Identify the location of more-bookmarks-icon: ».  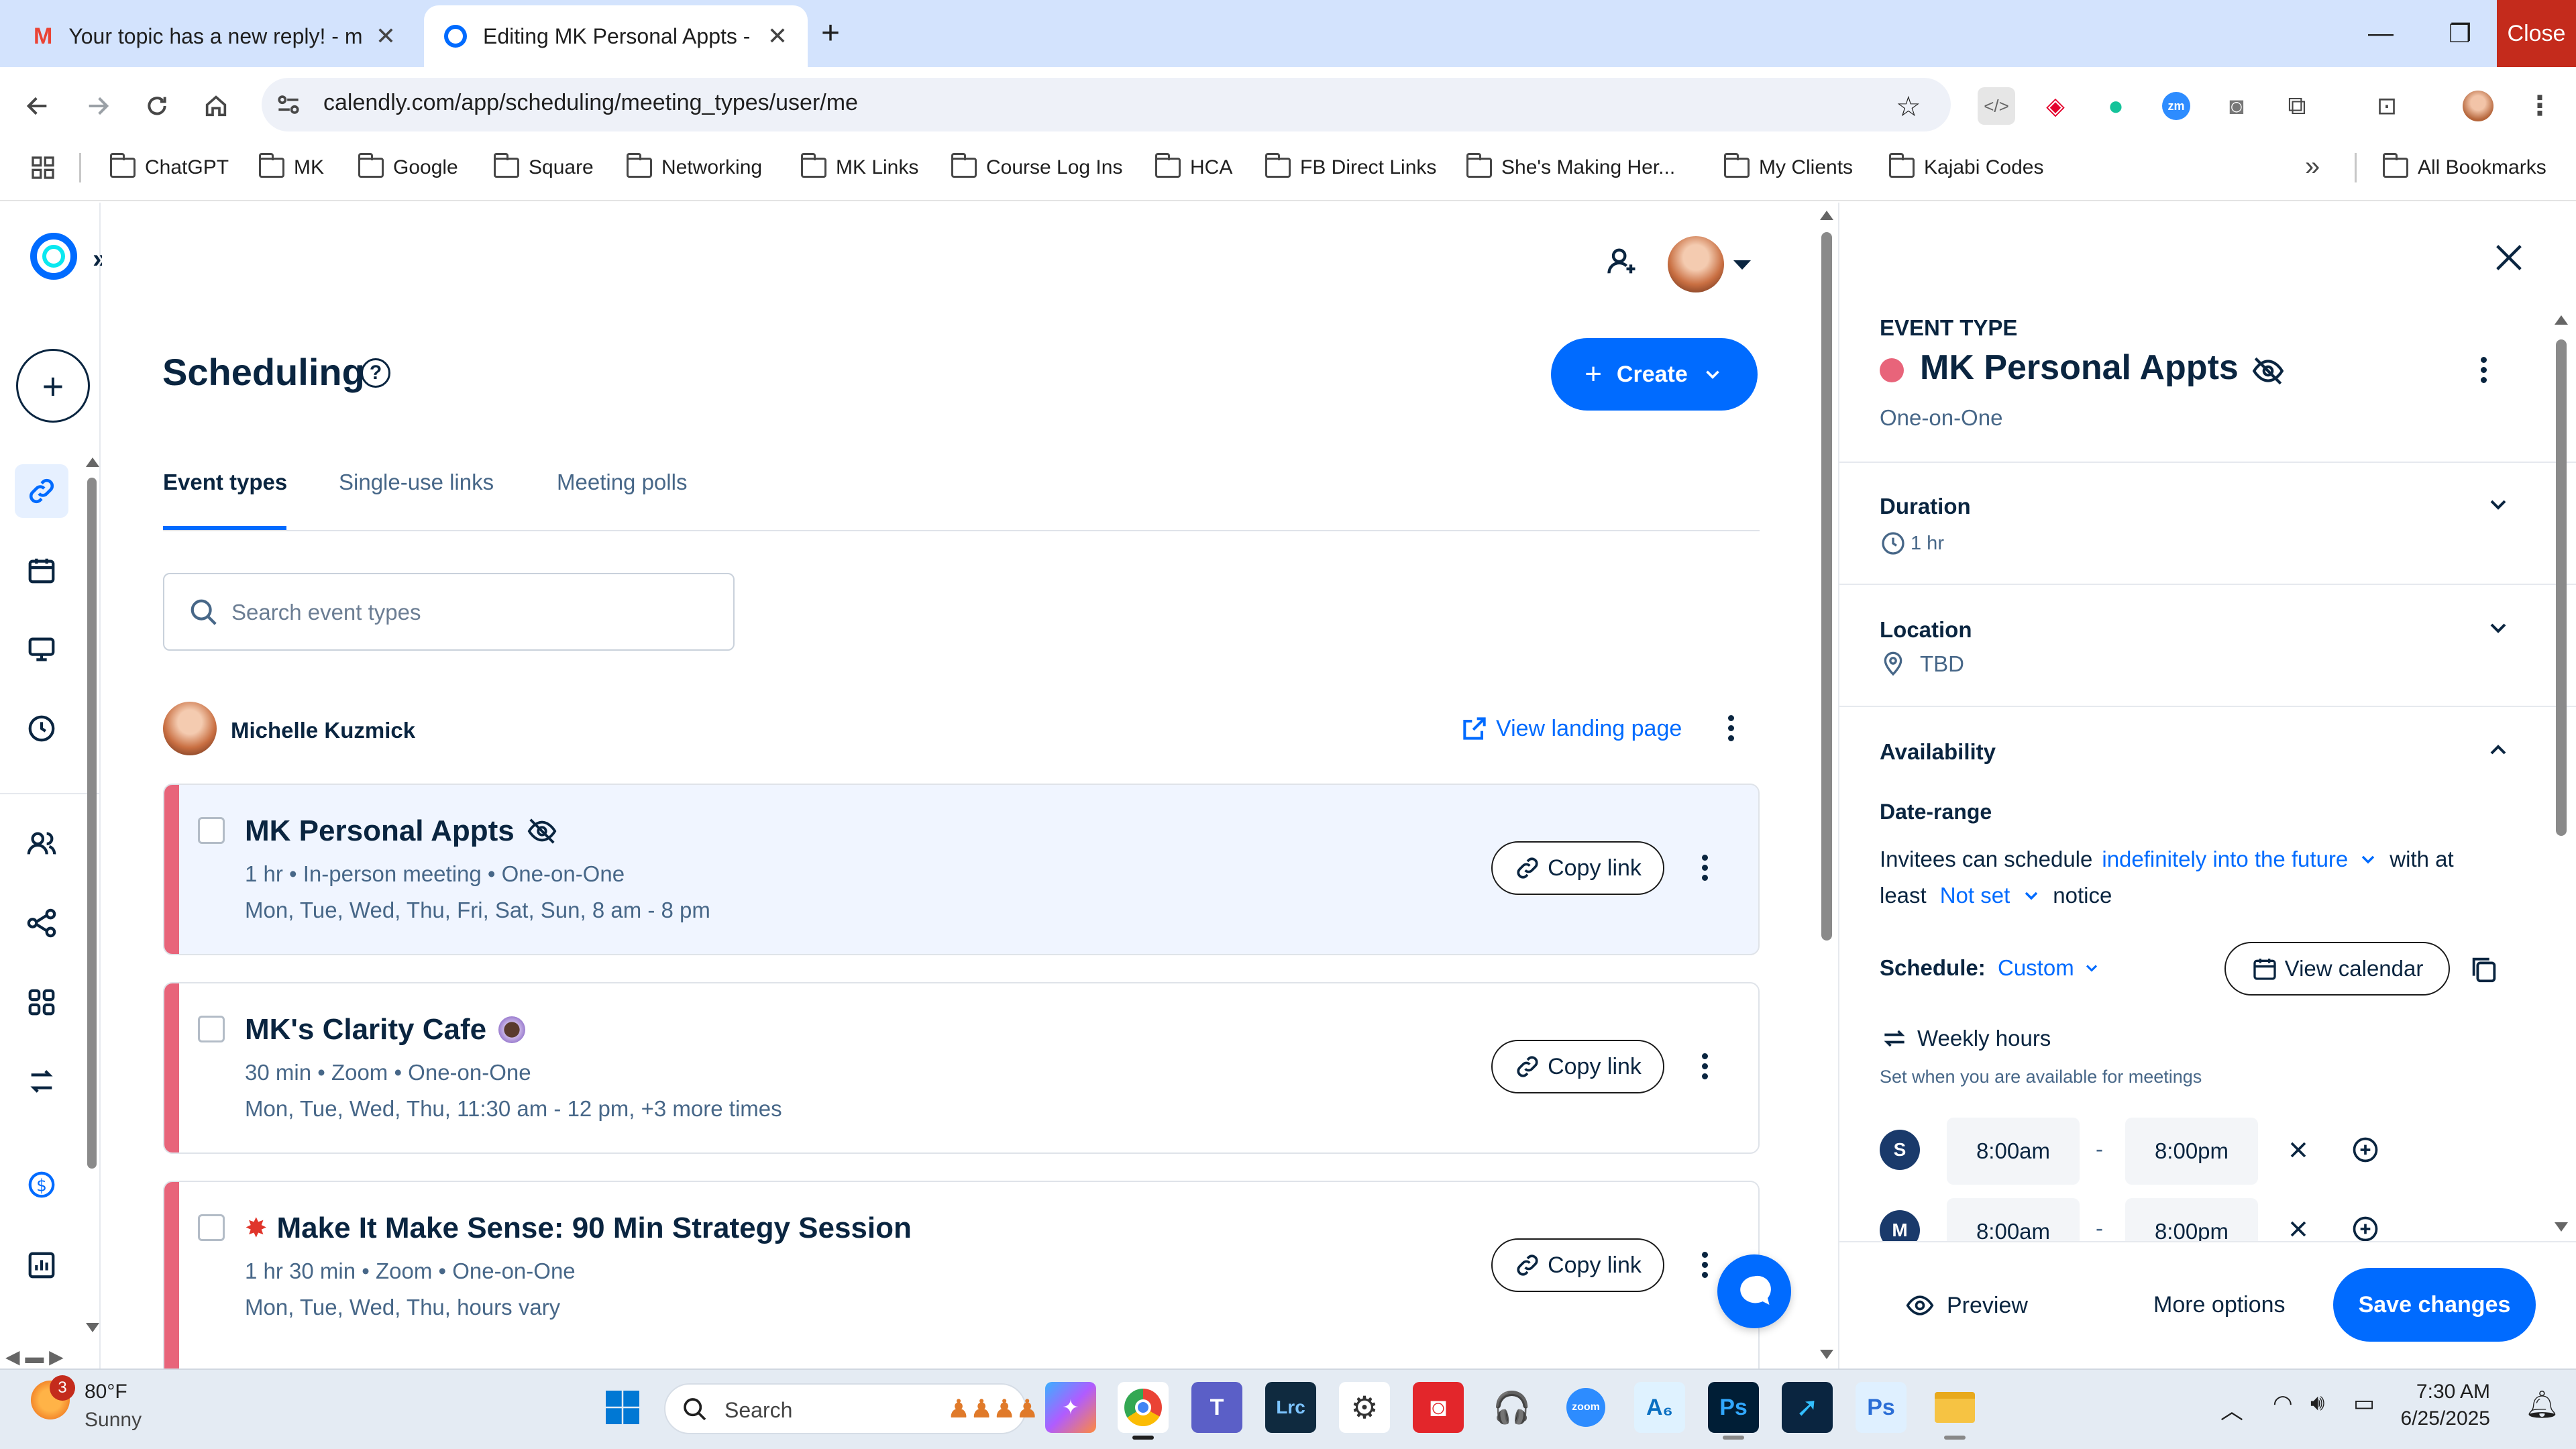
(2312, 167).